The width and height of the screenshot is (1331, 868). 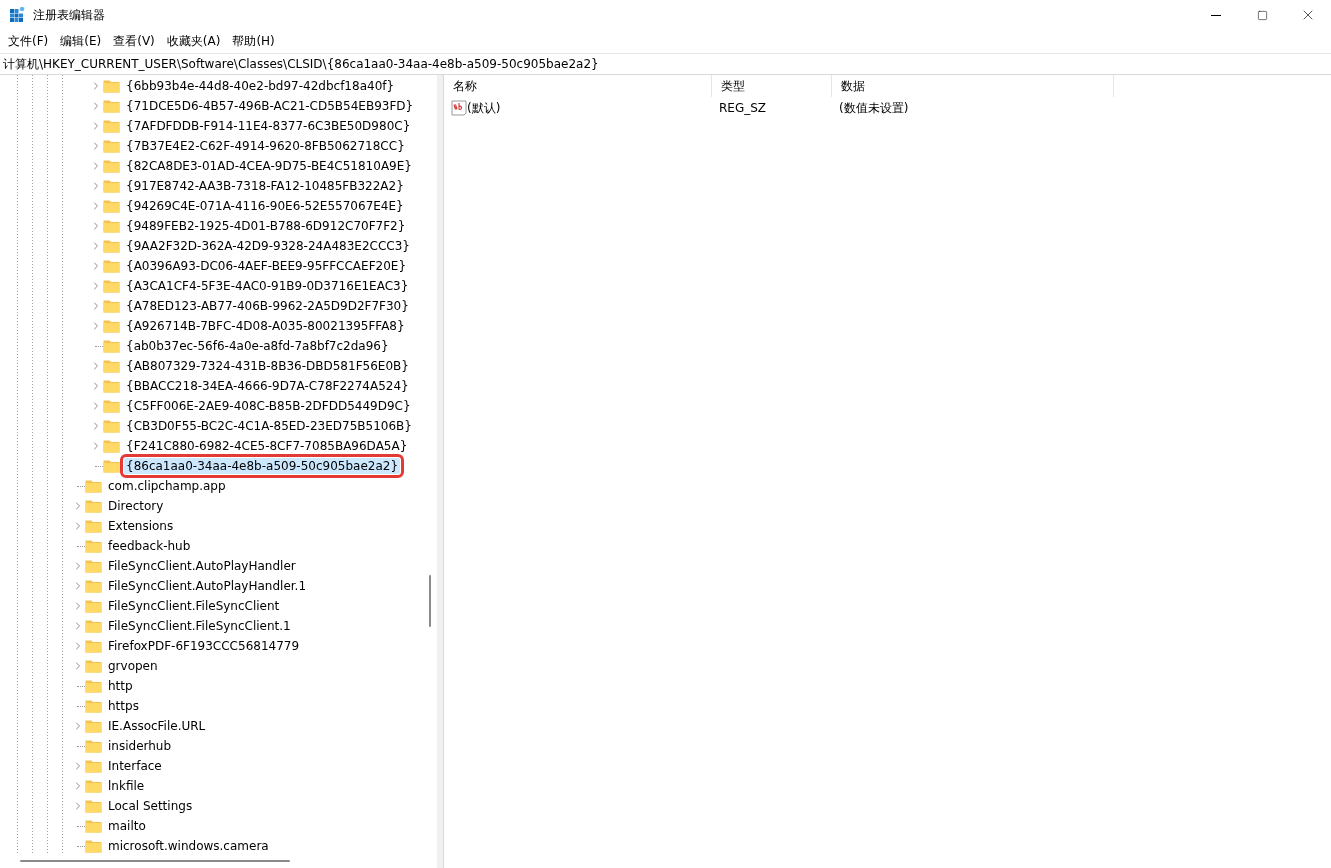 What do you see at coordinates (1216, 15) in the screenshot?
I see `minimize-icon` at bounding box center [1216, 15].